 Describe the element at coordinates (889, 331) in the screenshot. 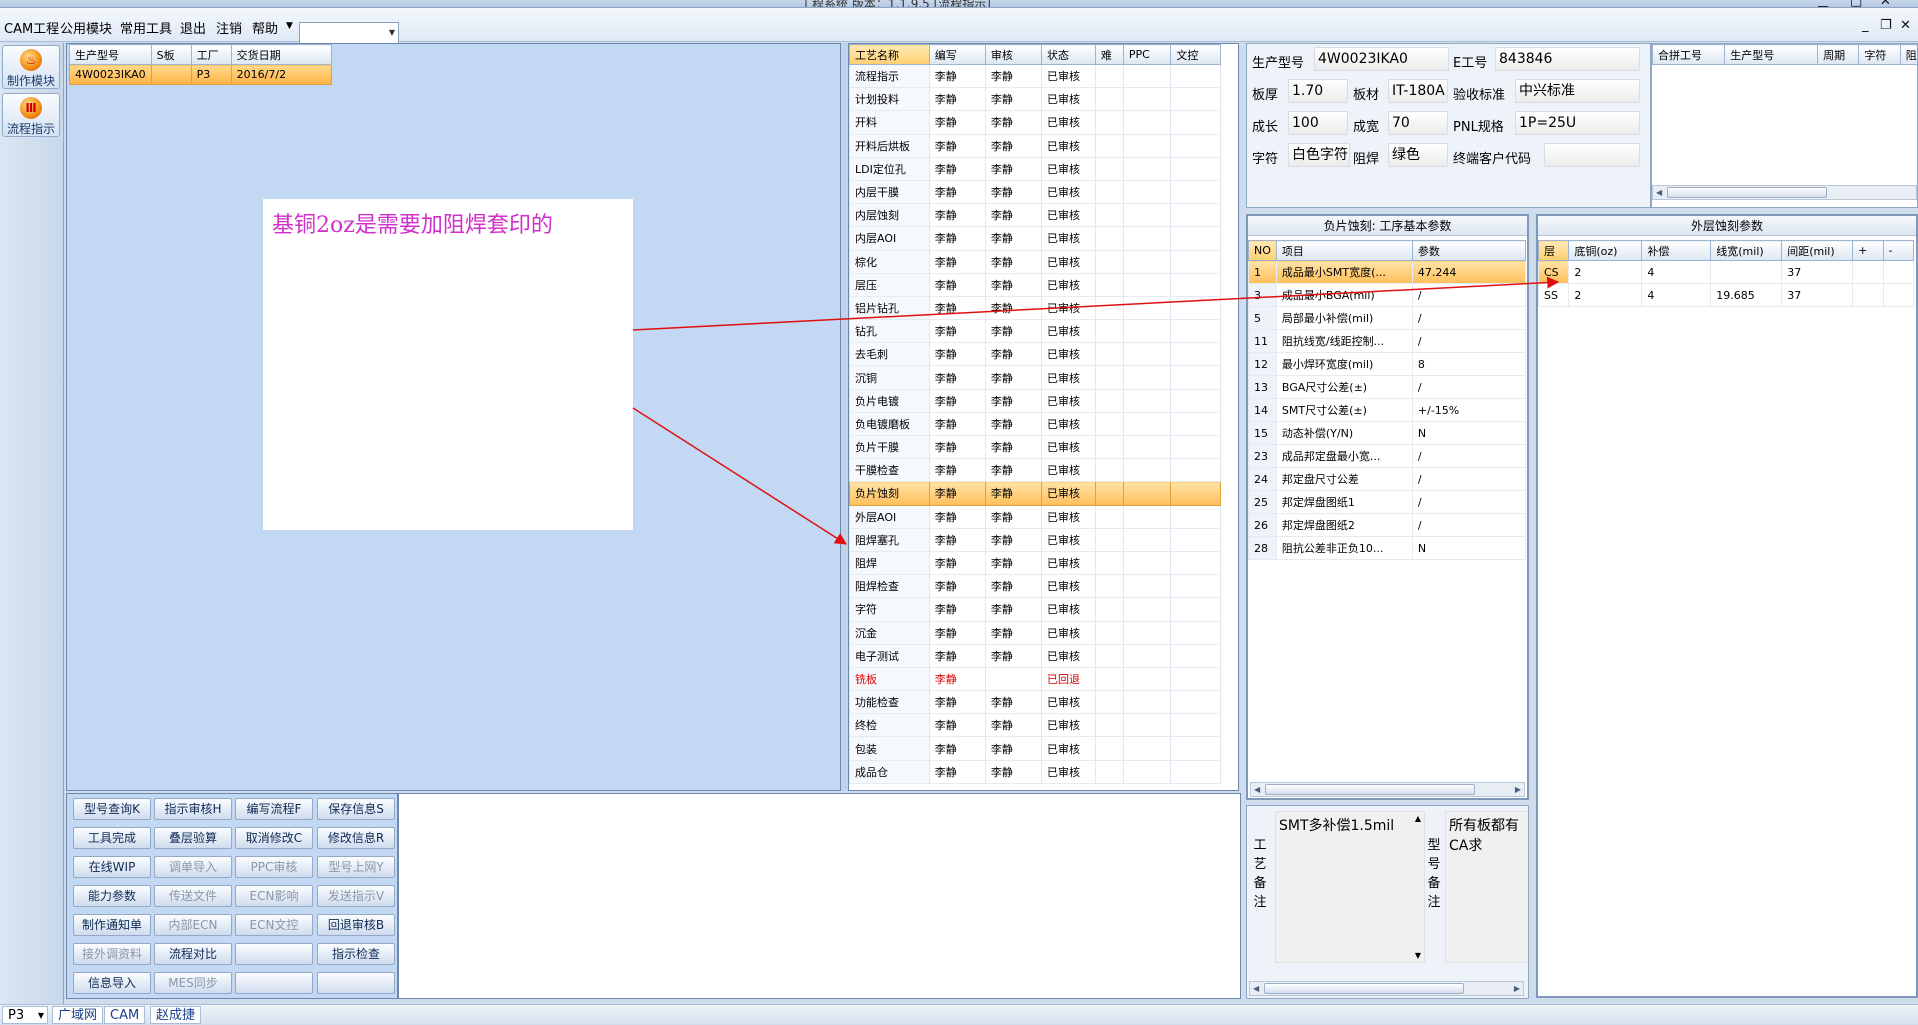

I see `process-cell: 钻孔` at that location.